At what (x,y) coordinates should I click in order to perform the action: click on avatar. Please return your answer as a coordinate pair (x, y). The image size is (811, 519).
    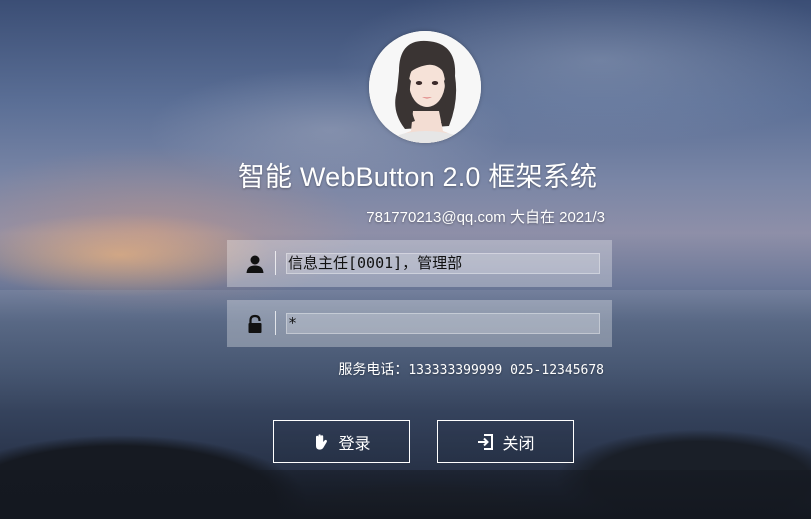
    Looking at the image, I should click on (425, 87).